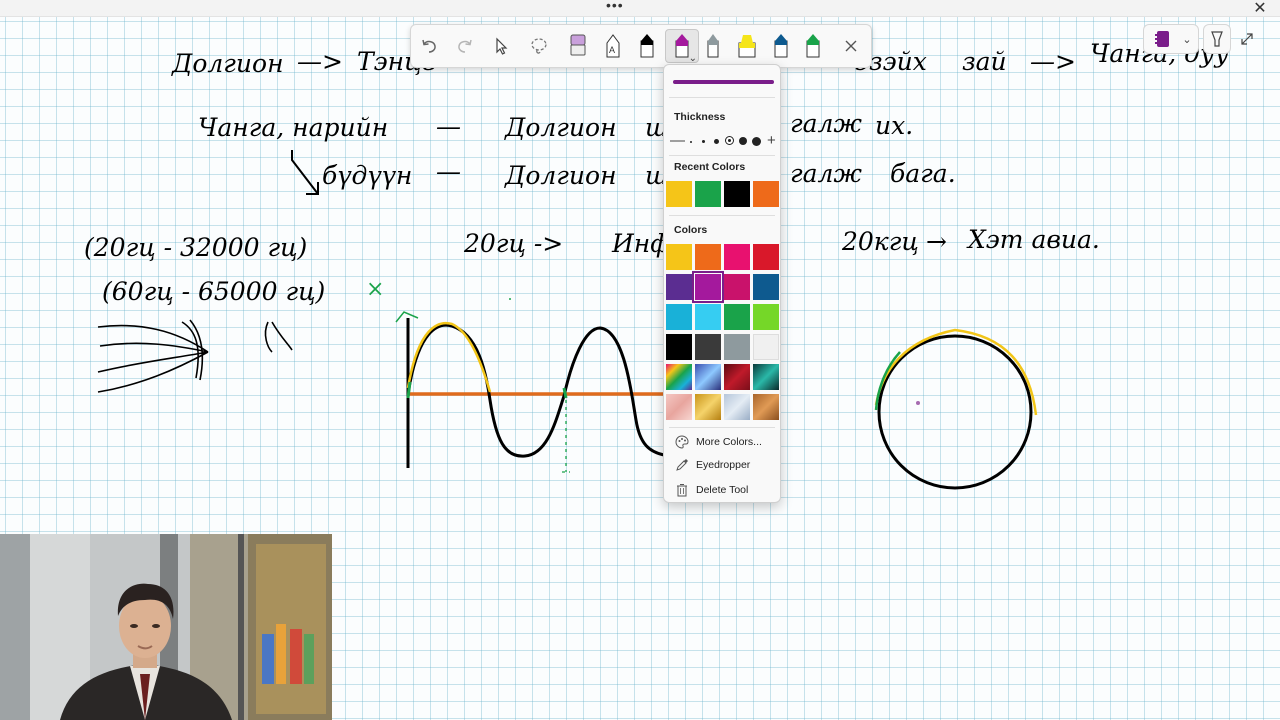 Image resolution: width=1280 pixels, height=720 pixels. I want to click on note-line2-b: Долгион, so click(560, 127).